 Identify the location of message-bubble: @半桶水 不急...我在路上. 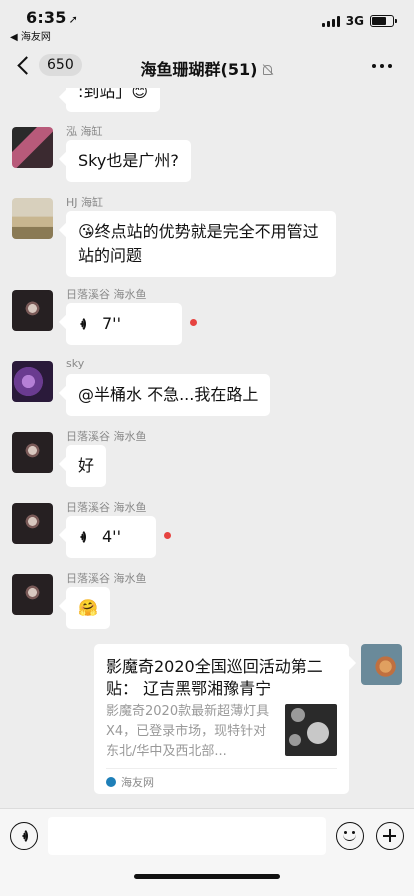
(168, 395).